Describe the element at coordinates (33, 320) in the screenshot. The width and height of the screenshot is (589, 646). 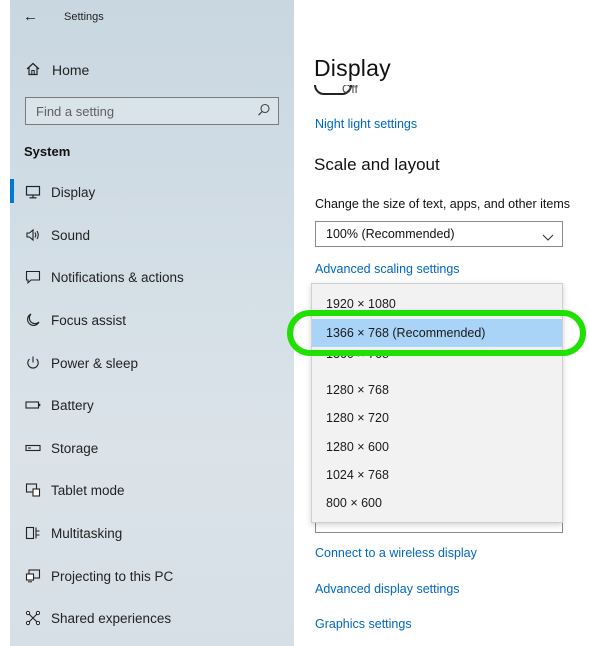
I see `moon-icon` at that location.